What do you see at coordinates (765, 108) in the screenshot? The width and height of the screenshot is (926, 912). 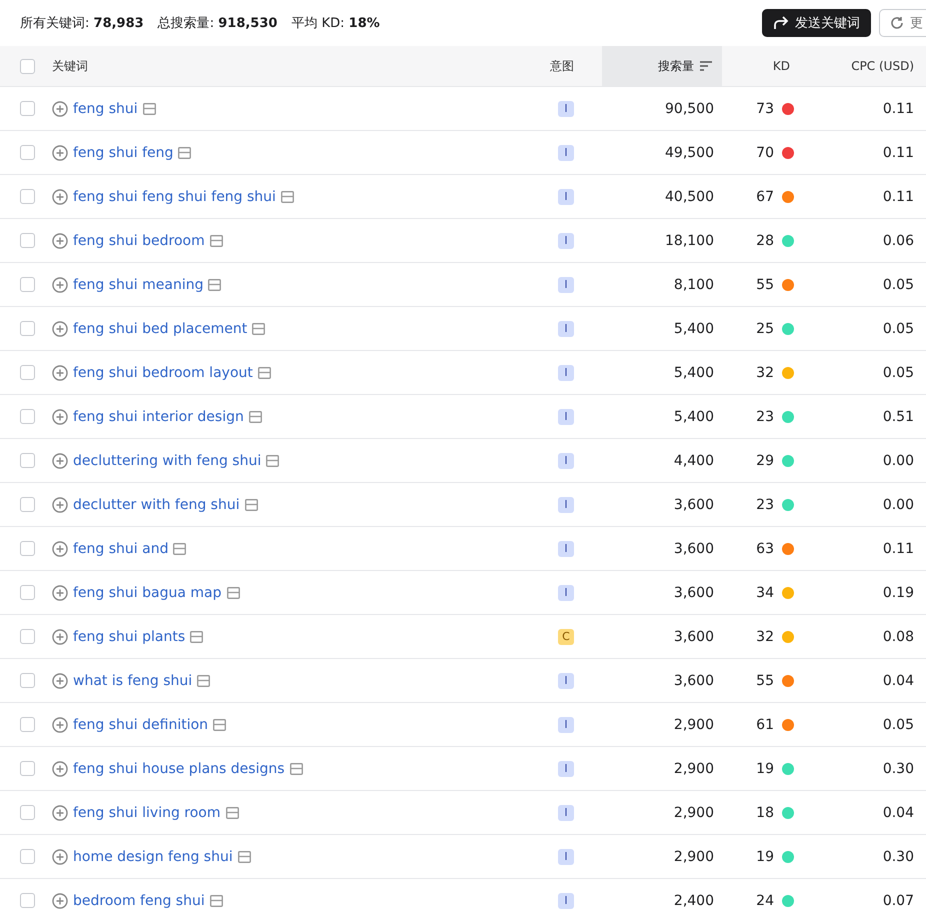 I see `kd-cell: 73` at bounding box center [765, 108].